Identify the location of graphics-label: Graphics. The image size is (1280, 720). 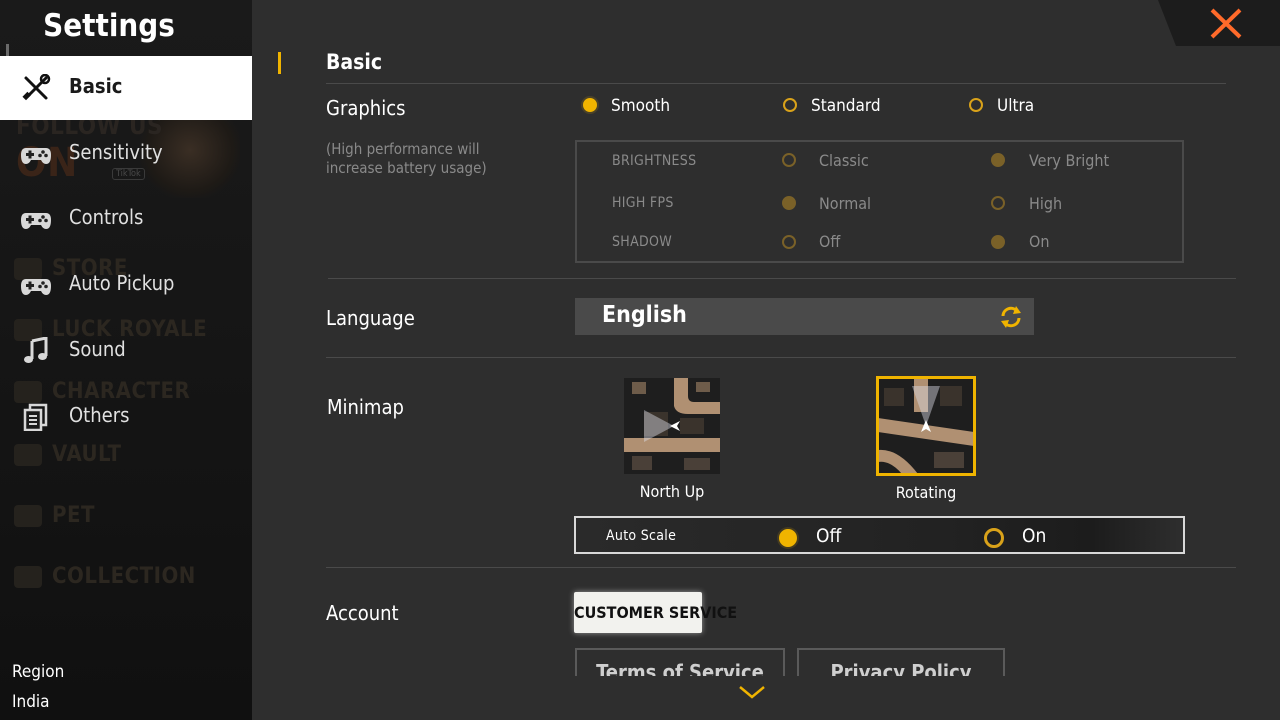
(366, 108).